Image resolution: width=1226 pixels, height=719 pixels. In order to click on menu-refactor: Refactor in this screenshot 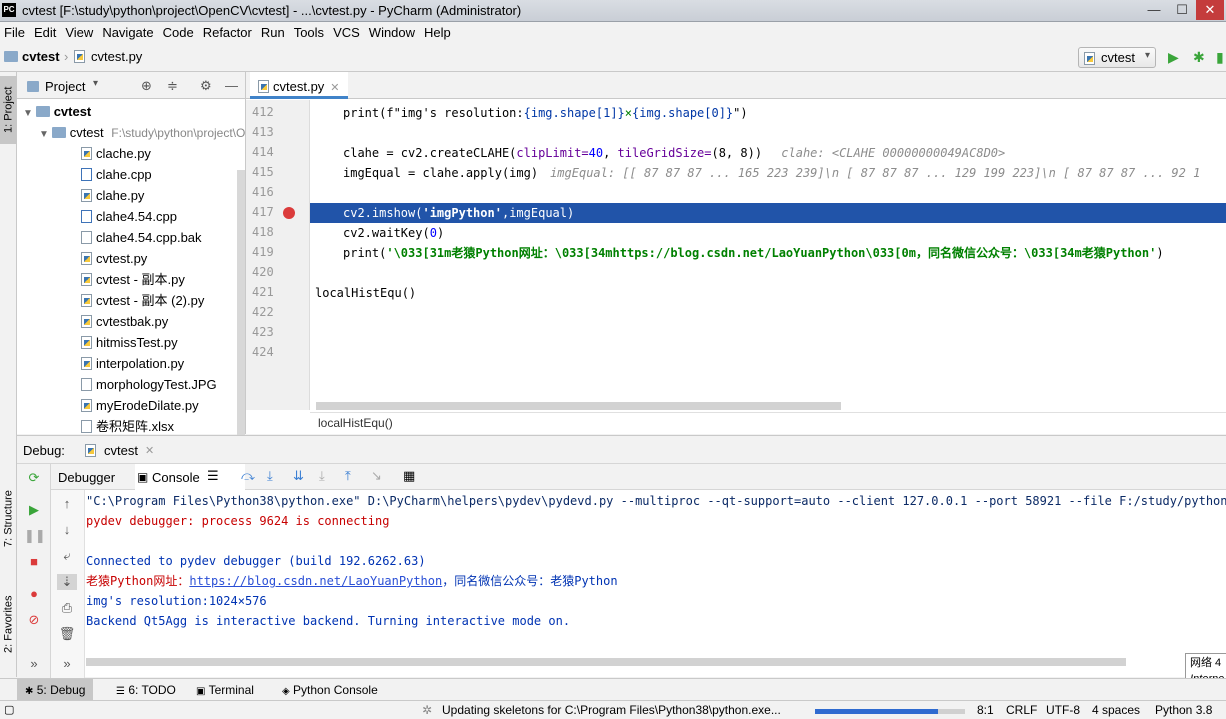, I will do `click(228, 31)`.